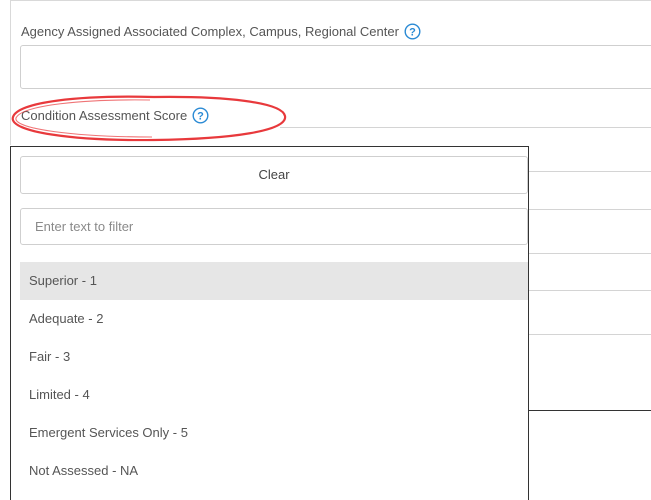 The width and height of the screenshot is (651, 500). What do you see at coordinates (330, 0) in the screenshot?
I see `form-frame-top` at bounding box center [330, 0].